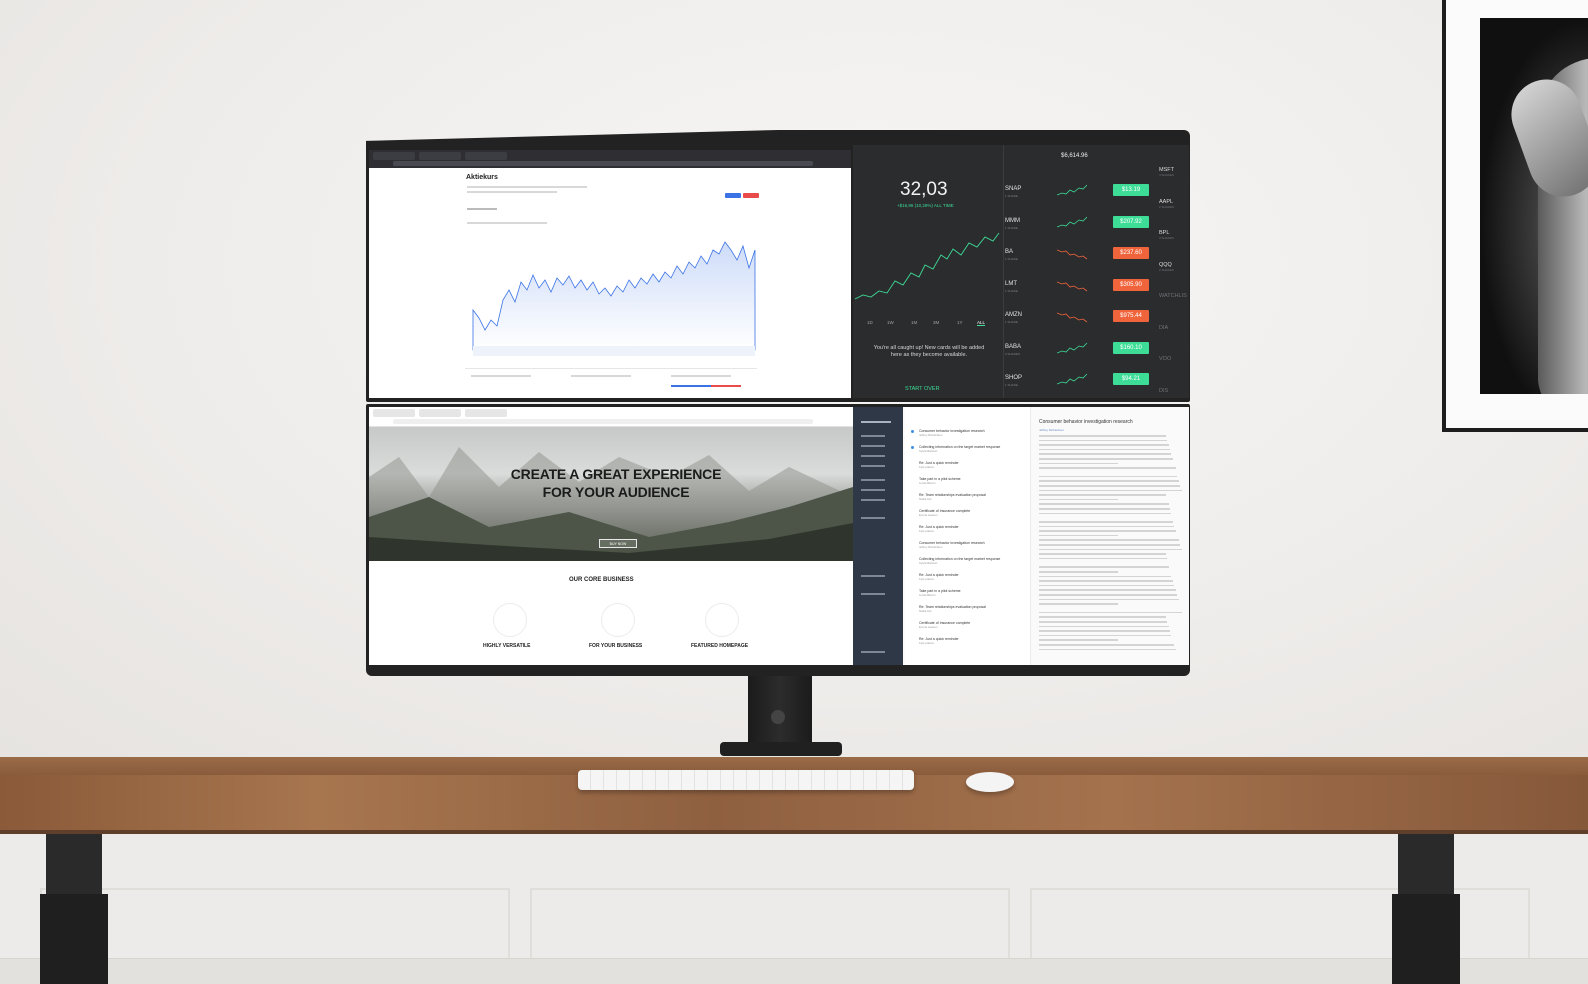  I want to click on stock-row: BA 1 SHARE $237.60, so click(1080, 258).